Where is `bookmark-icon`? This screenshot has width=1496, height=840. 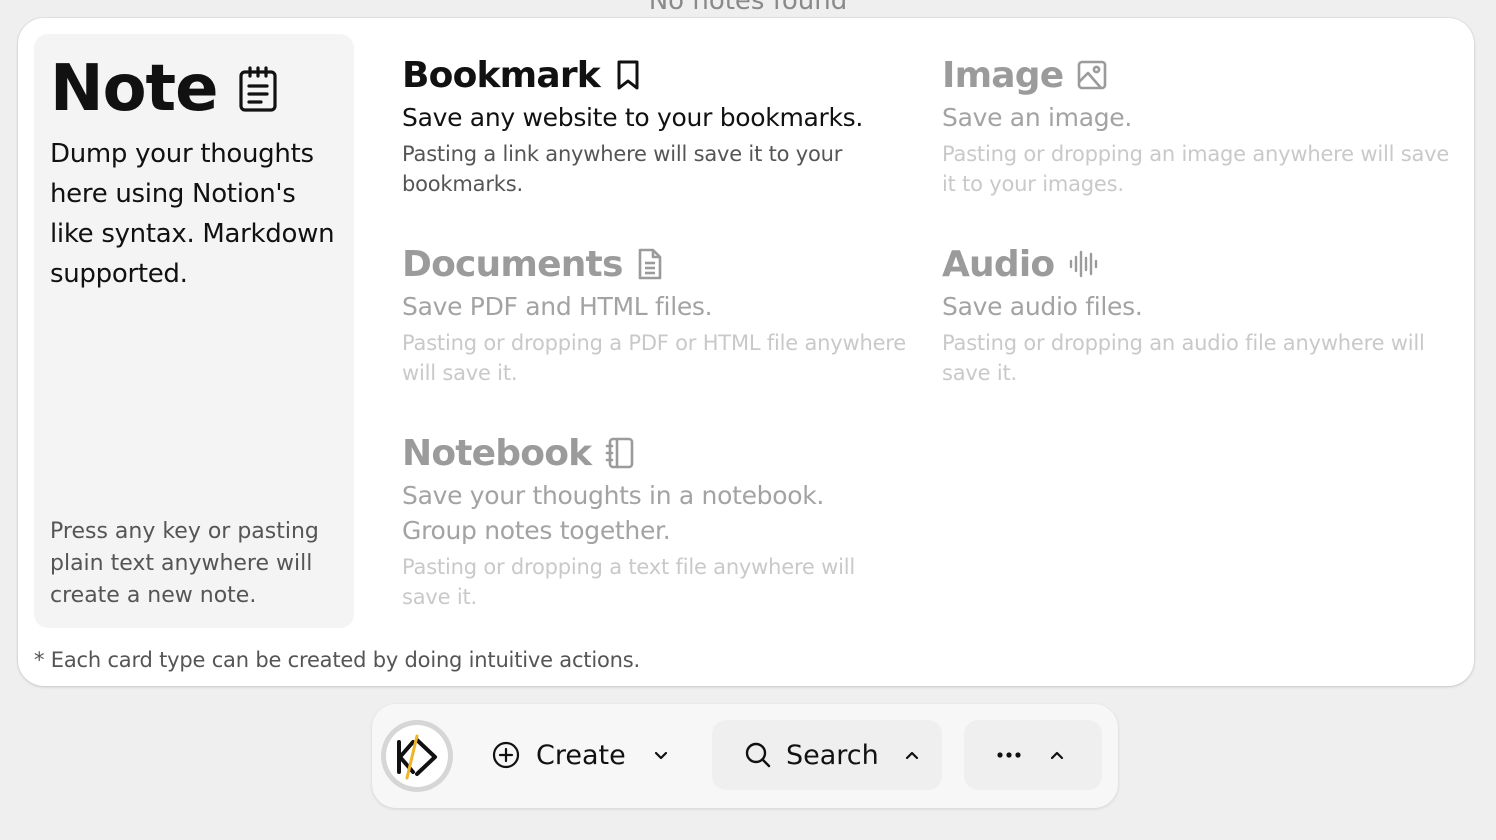 bookmark-icon is located at coordinates (628, 75).